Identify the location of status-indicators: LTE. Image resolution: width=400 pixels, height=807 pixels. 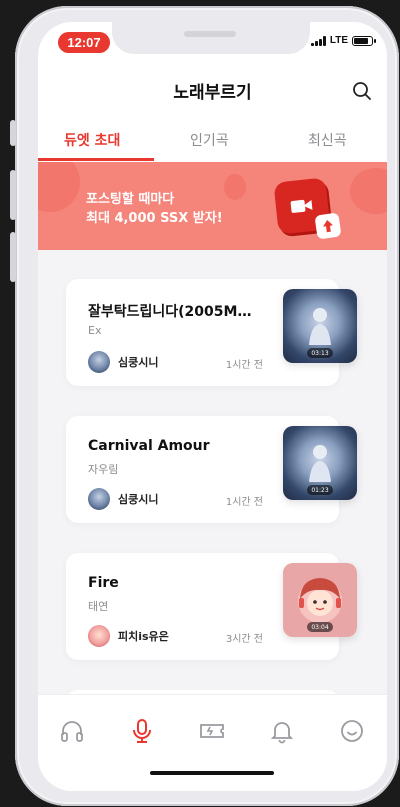
(343, 40).